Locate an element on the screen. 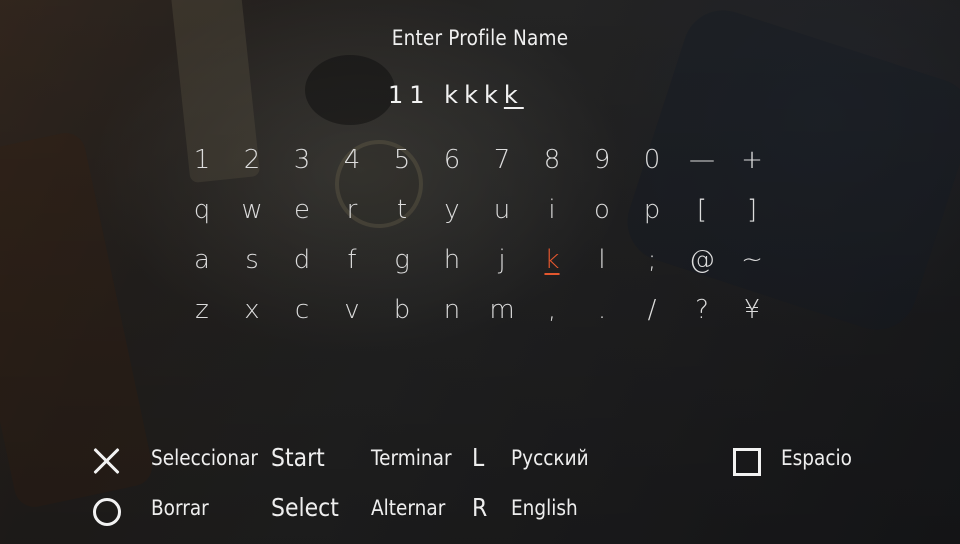  start-hint-label-wrap: Terminar is located at coordinates (417, 458).